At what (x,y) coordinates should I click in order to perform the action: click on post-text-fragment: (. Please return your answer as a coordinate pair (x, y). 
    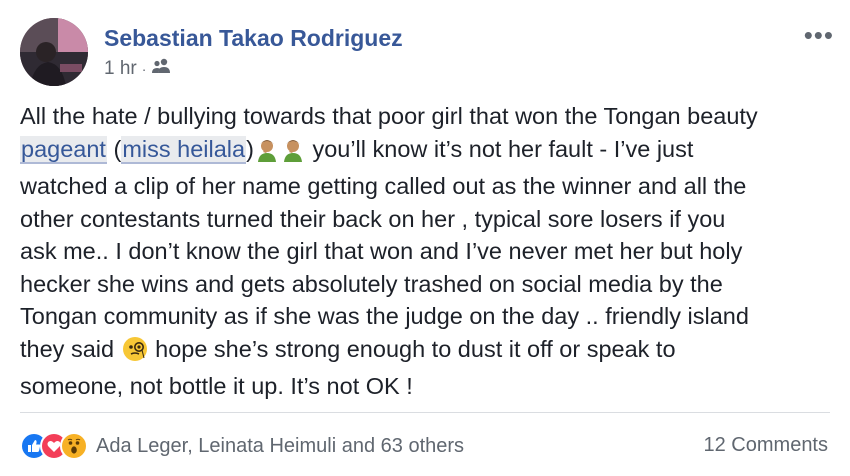
    Looking at the image, I should click on (114, 148).